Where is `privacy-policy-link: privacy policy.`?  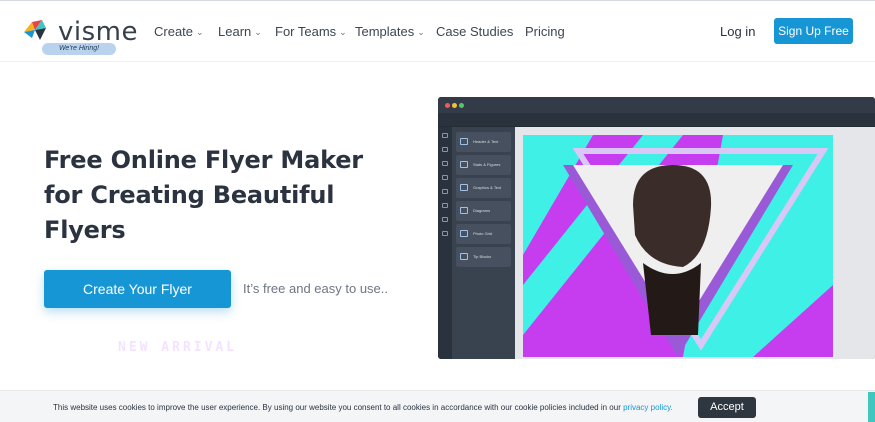 privacy-policy-link: privacy policy. is located at coordinates (648, 407).